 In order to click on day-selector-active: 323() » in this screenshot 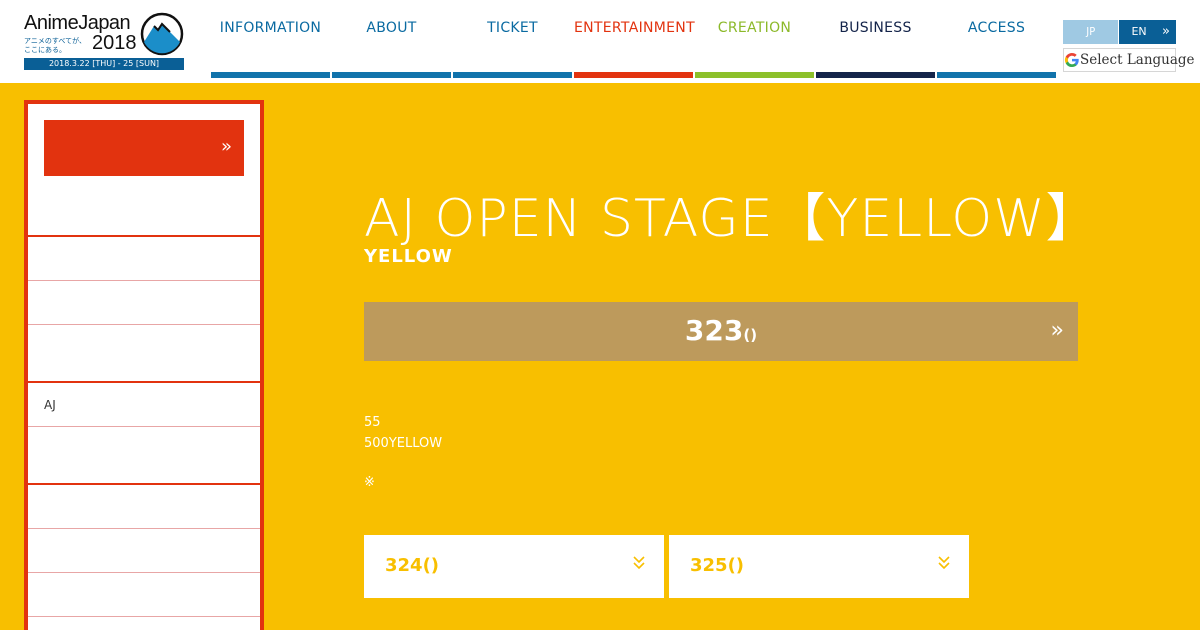, I will do `click(721, 331)`.